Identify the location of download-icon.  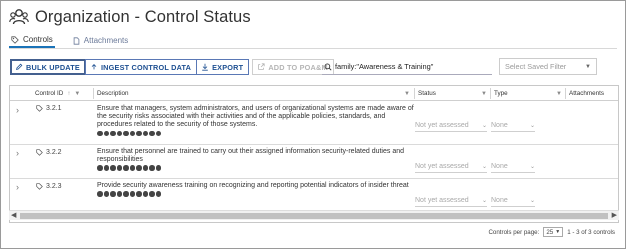
(205, 67).